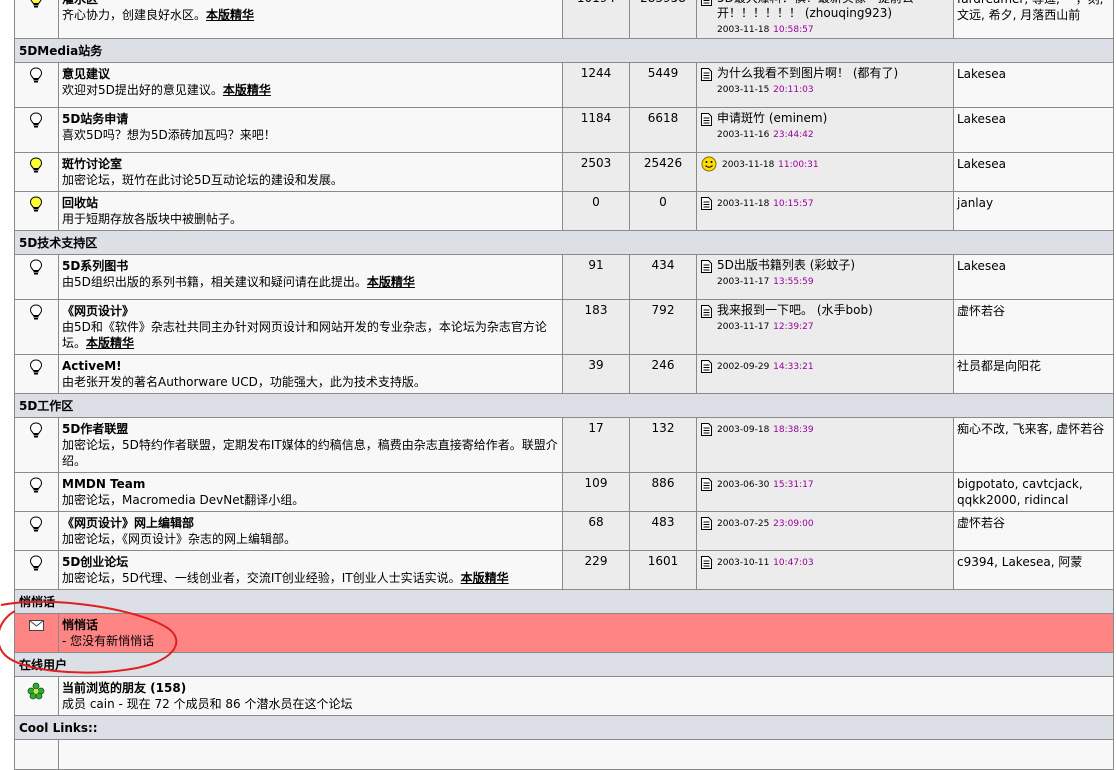 This screenshot has height=770, width=1116. What do you see at coordinates (663, 277) in the screenshot?
I see `post-count: 434` at bounding box center [663, 277].